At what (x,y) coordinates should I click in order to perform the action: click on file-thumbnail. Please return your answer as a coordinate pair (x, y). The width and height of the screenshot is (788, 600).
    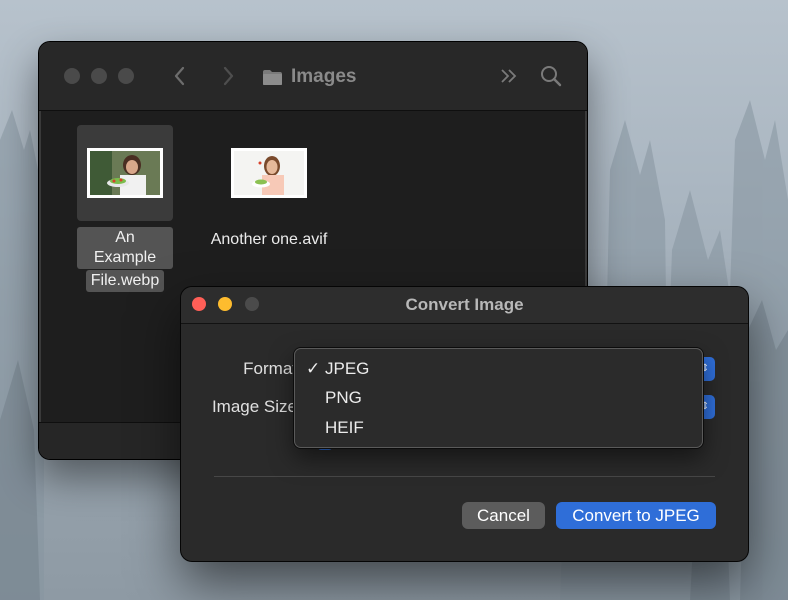
    Looking at the image, I should click on (269, 173).